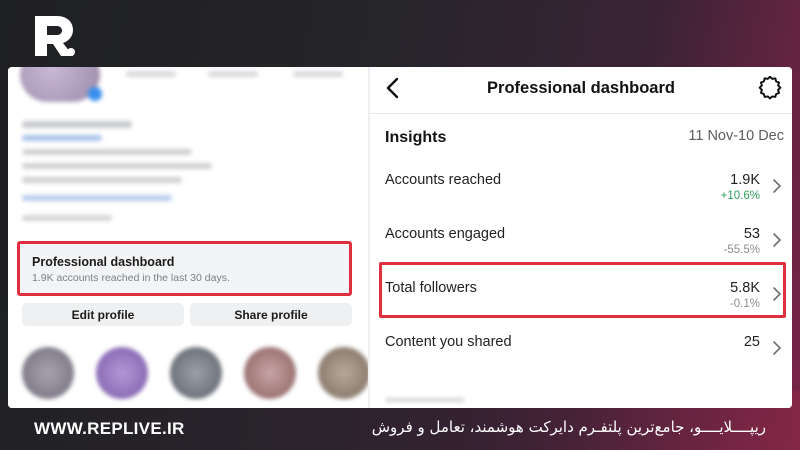  I want to click on page-title: Professional dashboard, so click(581, 88).